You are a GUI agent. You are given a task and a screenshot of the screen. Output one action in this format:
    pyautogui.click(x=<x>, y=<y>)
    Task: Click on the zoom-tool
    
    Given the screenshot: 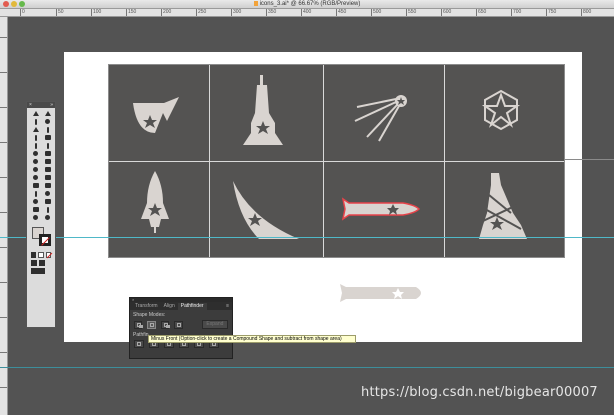 What is the action you would take?
    pyautogui.click(x=47, y=217)
    